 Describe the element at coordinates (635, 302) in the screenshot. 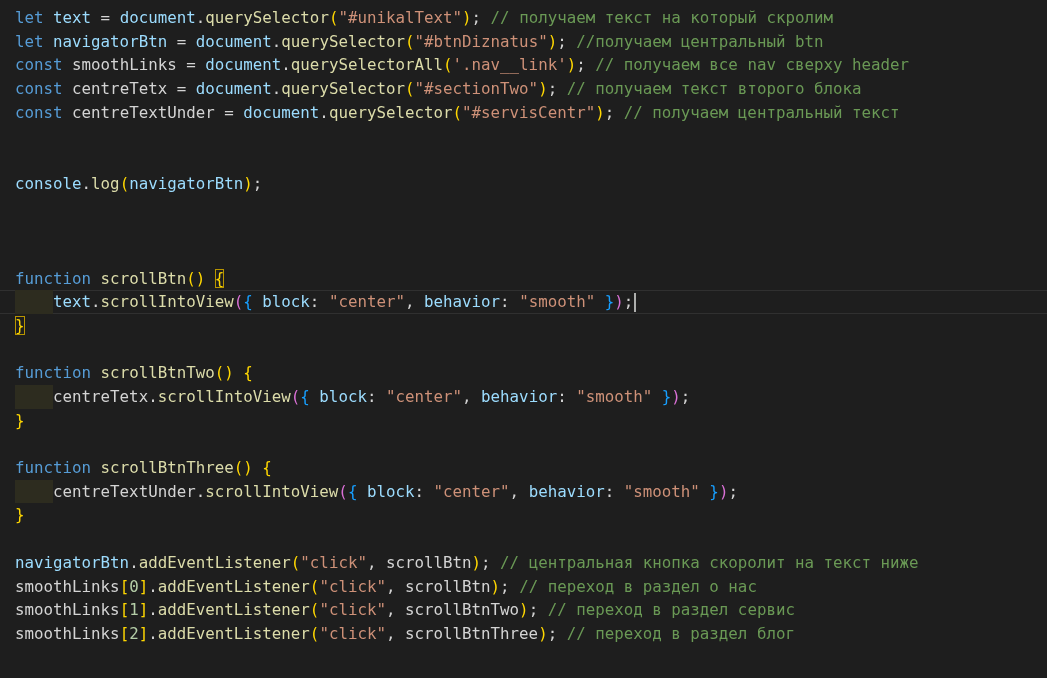

I see `text-cursor` at that location.